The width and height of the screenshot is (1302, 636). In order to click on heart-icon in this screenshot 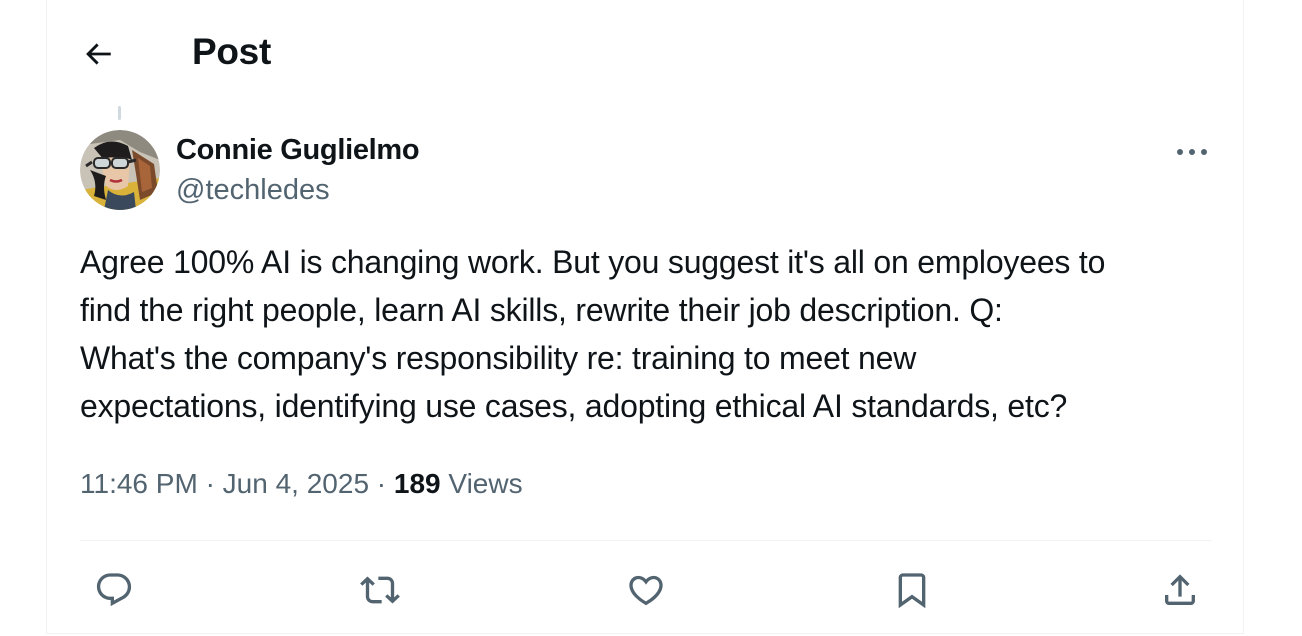, I will do `click(646, 590)`.